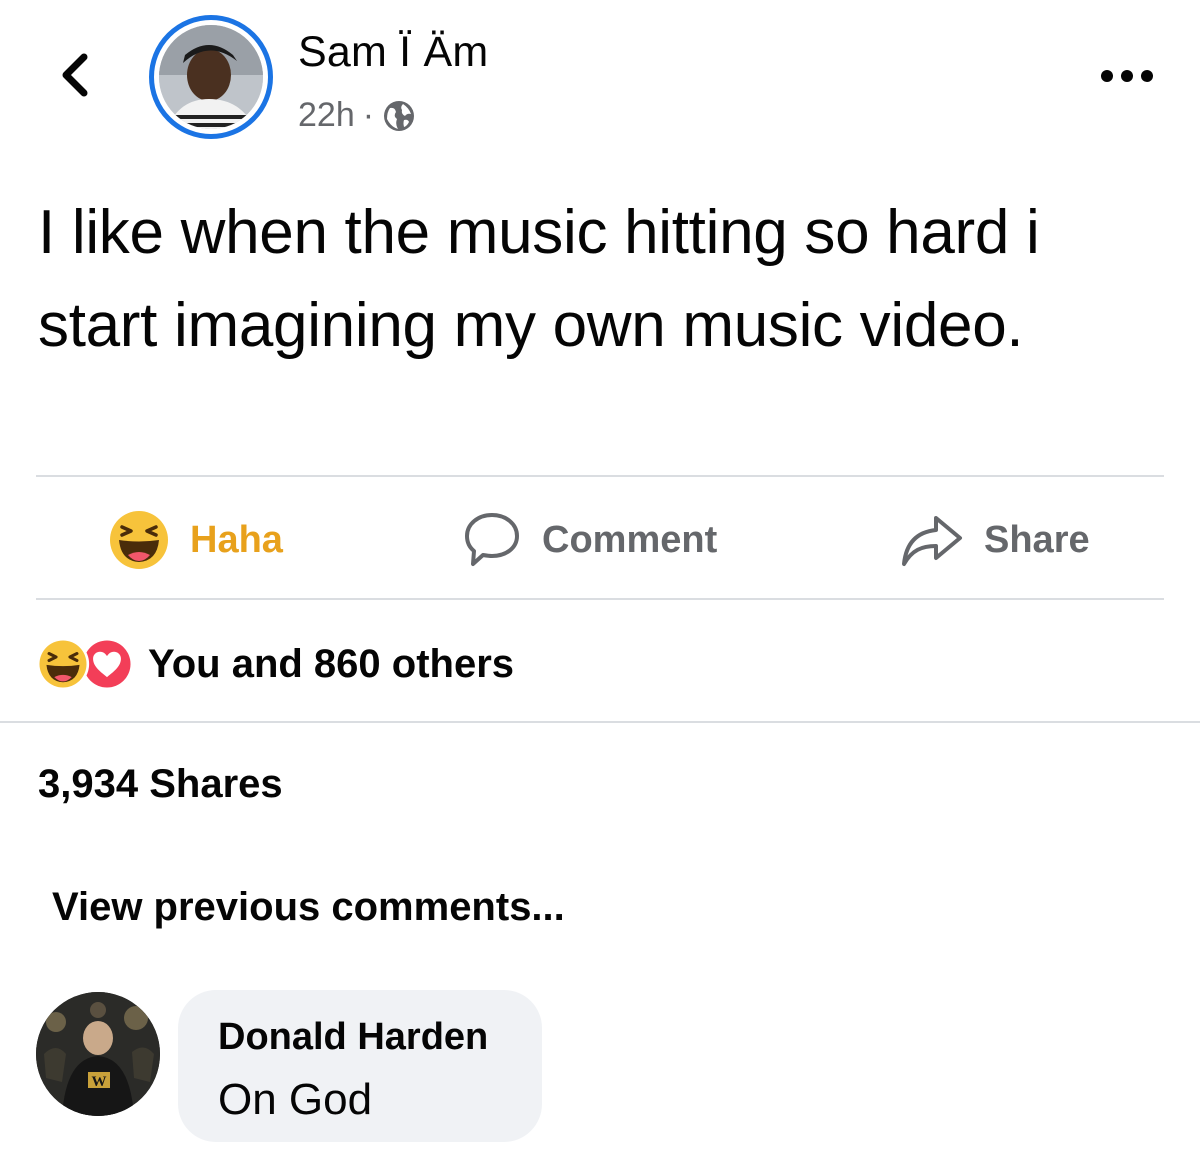 Image resolution: width=1200 pixels, height=1163 pixels. Describe the element at coordinates (1107, 76) in the screenshot. I see `more-horizontal-icon` at that location.